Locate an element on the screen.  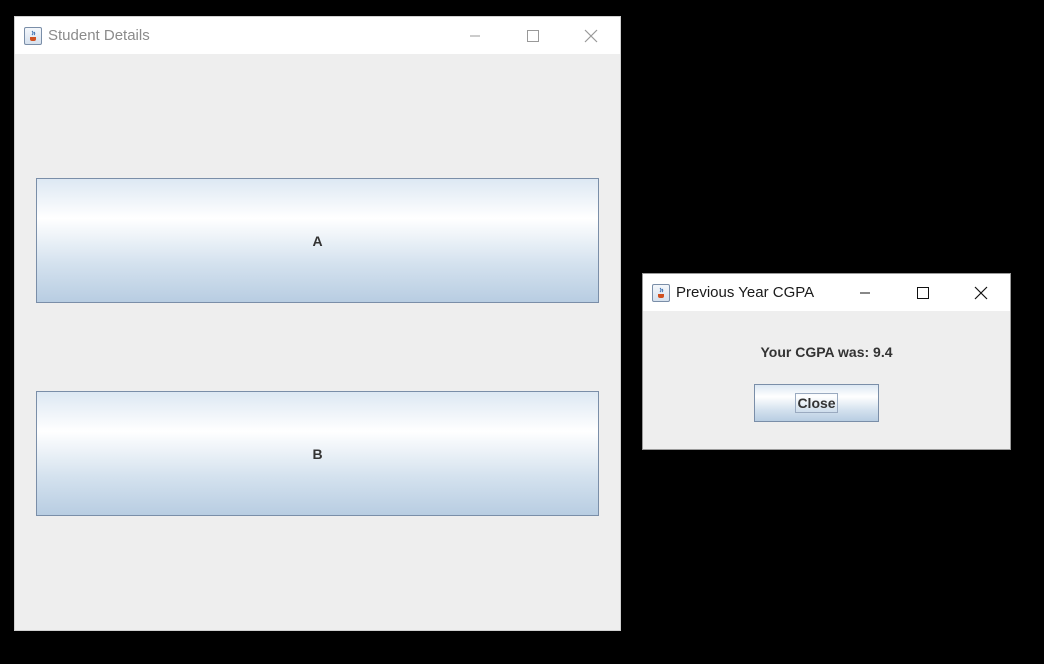
maximize-button is located at coordinates (533, 35).